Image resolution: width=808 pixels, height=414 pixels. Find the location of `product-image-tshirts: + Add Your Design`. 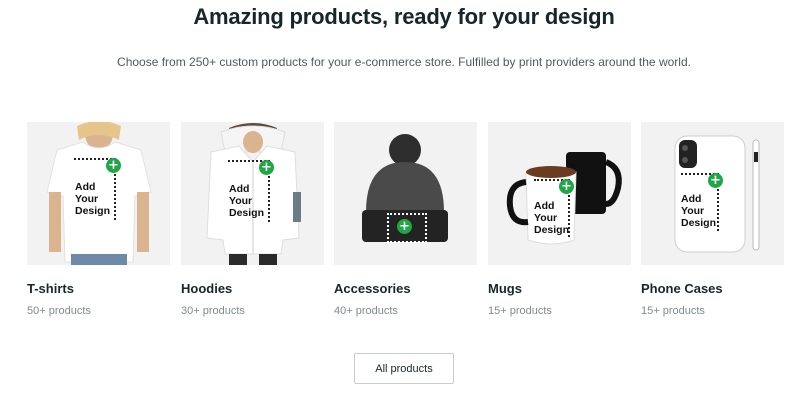

product-image-tshirts: + Add Your Design is located at coordinates (98, 193).